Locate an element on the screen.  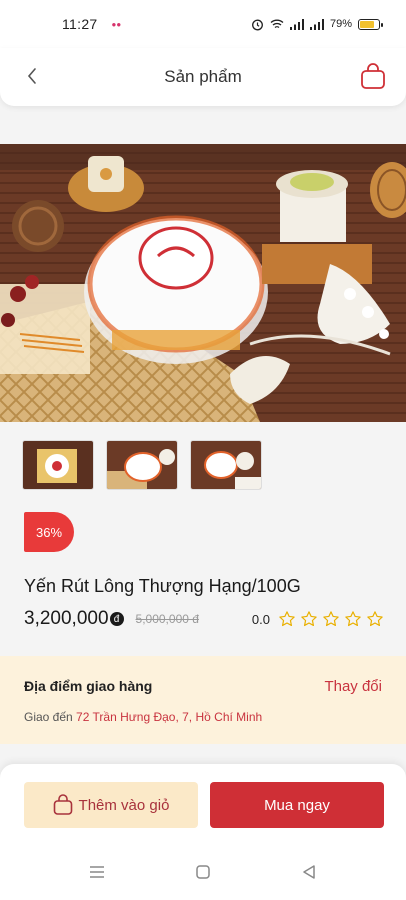
triangle-back-icon is located at coordinates (309, 872).